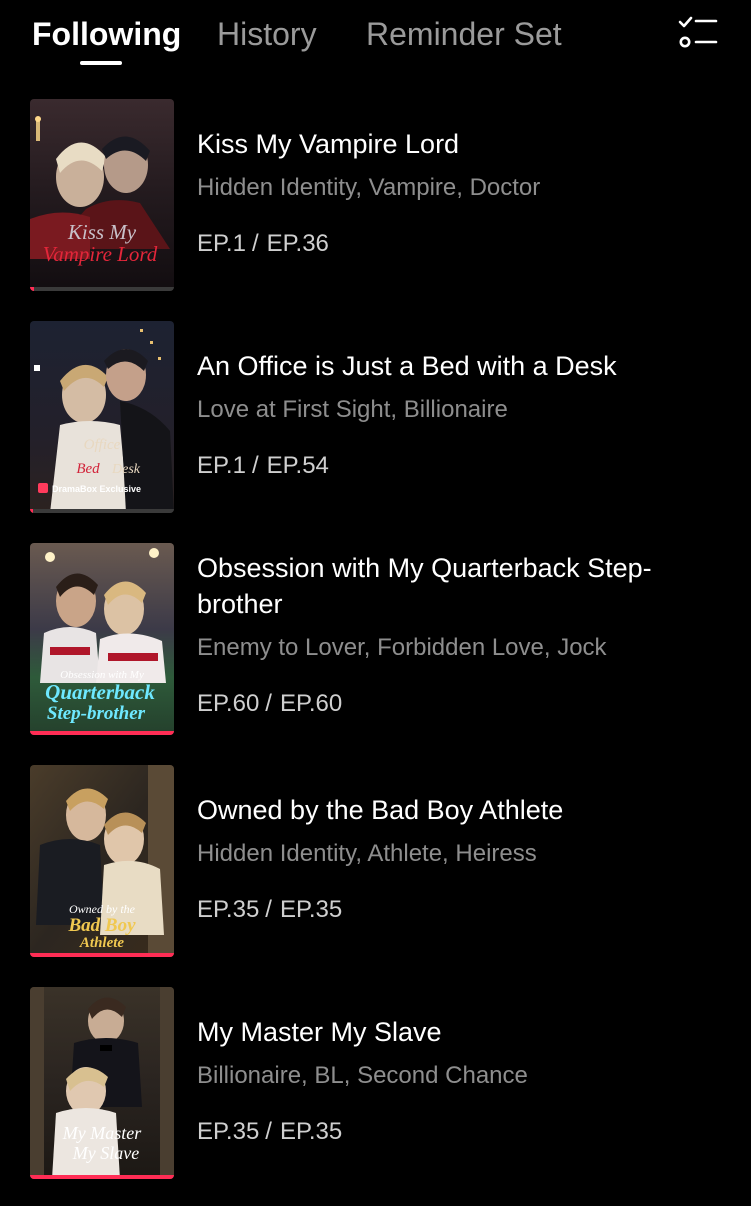  I want to click on drama-cover: Office Bed Desk DramaBox Exclusive, so click(102, 417).